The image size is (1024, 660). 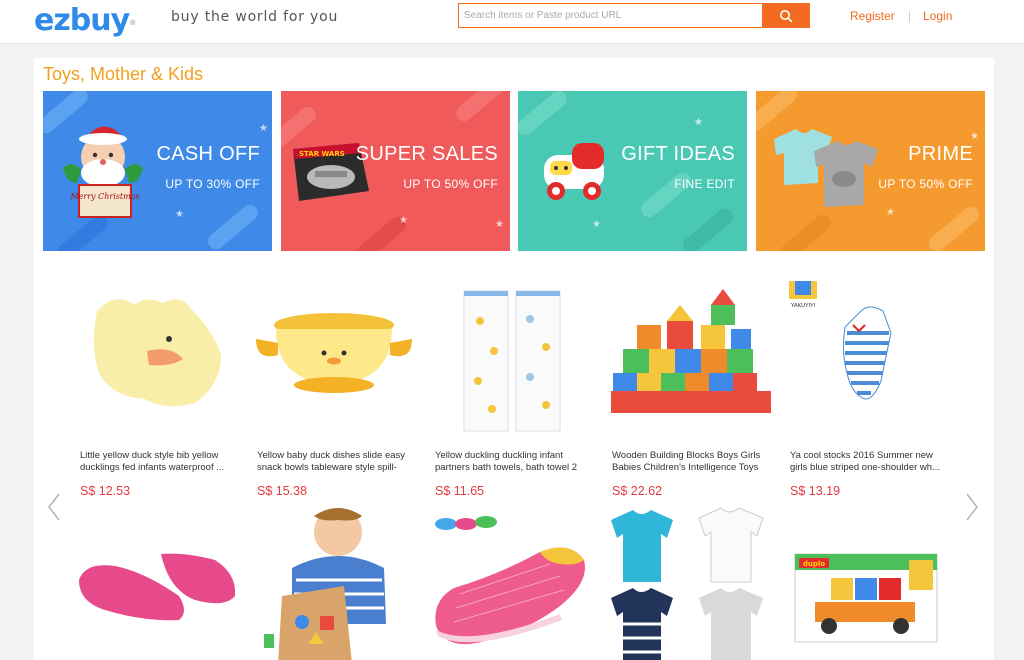 What do you see at coordinates (104, 196) in the screenshot?
I see `santa-sign-text: Merry Christmas` at bounding box center [104, 196].